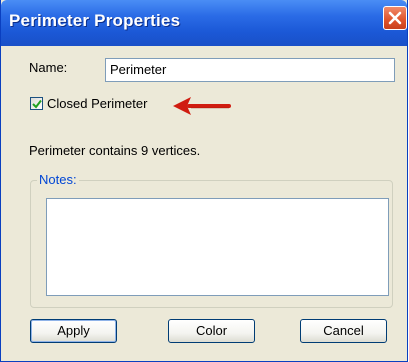 The height and width of the screenshot is (362, 409). What do you see at coordinates (250, 70) in the screenshot?
I see `name-input: Perimeter` at bounding box center [250, 70].